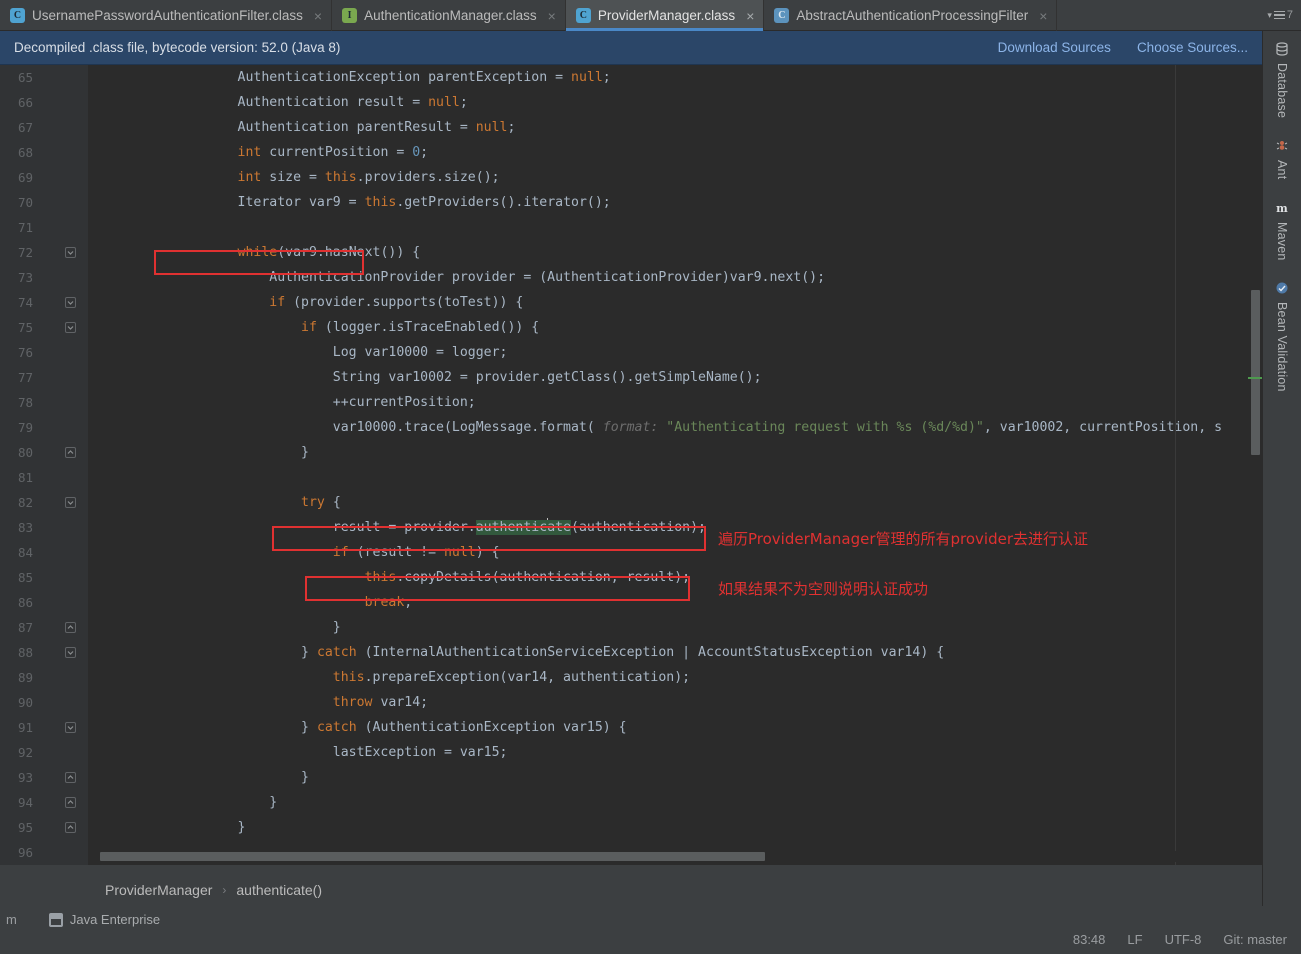  I want to click on line-number: 68, so click(44, 152).